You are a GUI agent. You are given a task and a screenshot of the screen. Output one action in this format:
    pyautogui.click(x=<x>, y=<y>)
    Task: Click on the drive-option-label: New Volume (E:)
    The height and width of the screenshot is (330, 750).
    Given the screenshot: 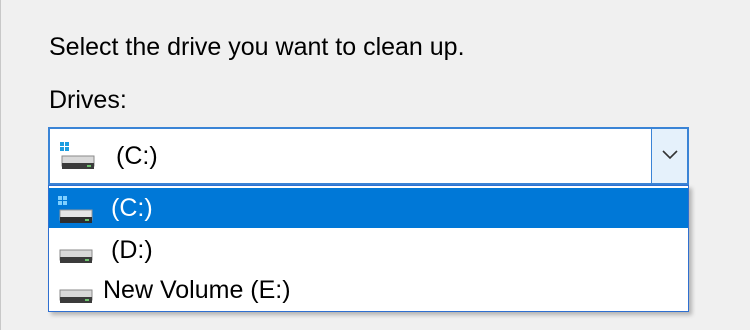 What is the action you would take?
    pyautogui.click(x=197, y=290)
    